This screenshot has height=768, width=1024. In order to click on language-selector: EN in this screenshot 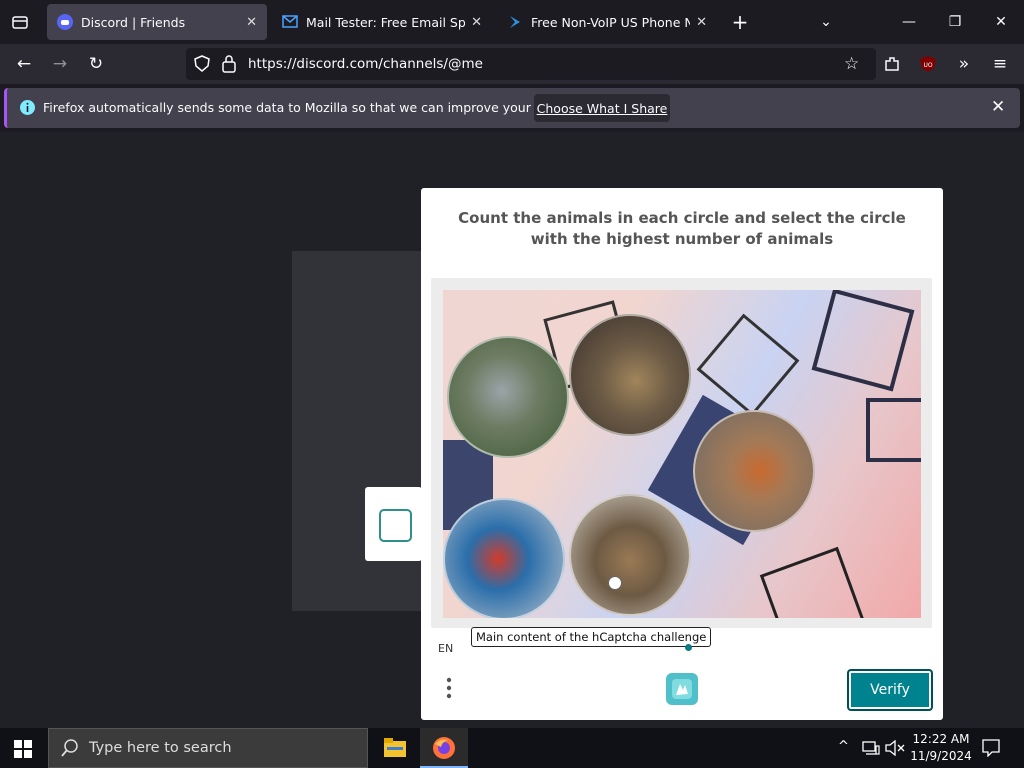, I will do `click(445, 648)`.